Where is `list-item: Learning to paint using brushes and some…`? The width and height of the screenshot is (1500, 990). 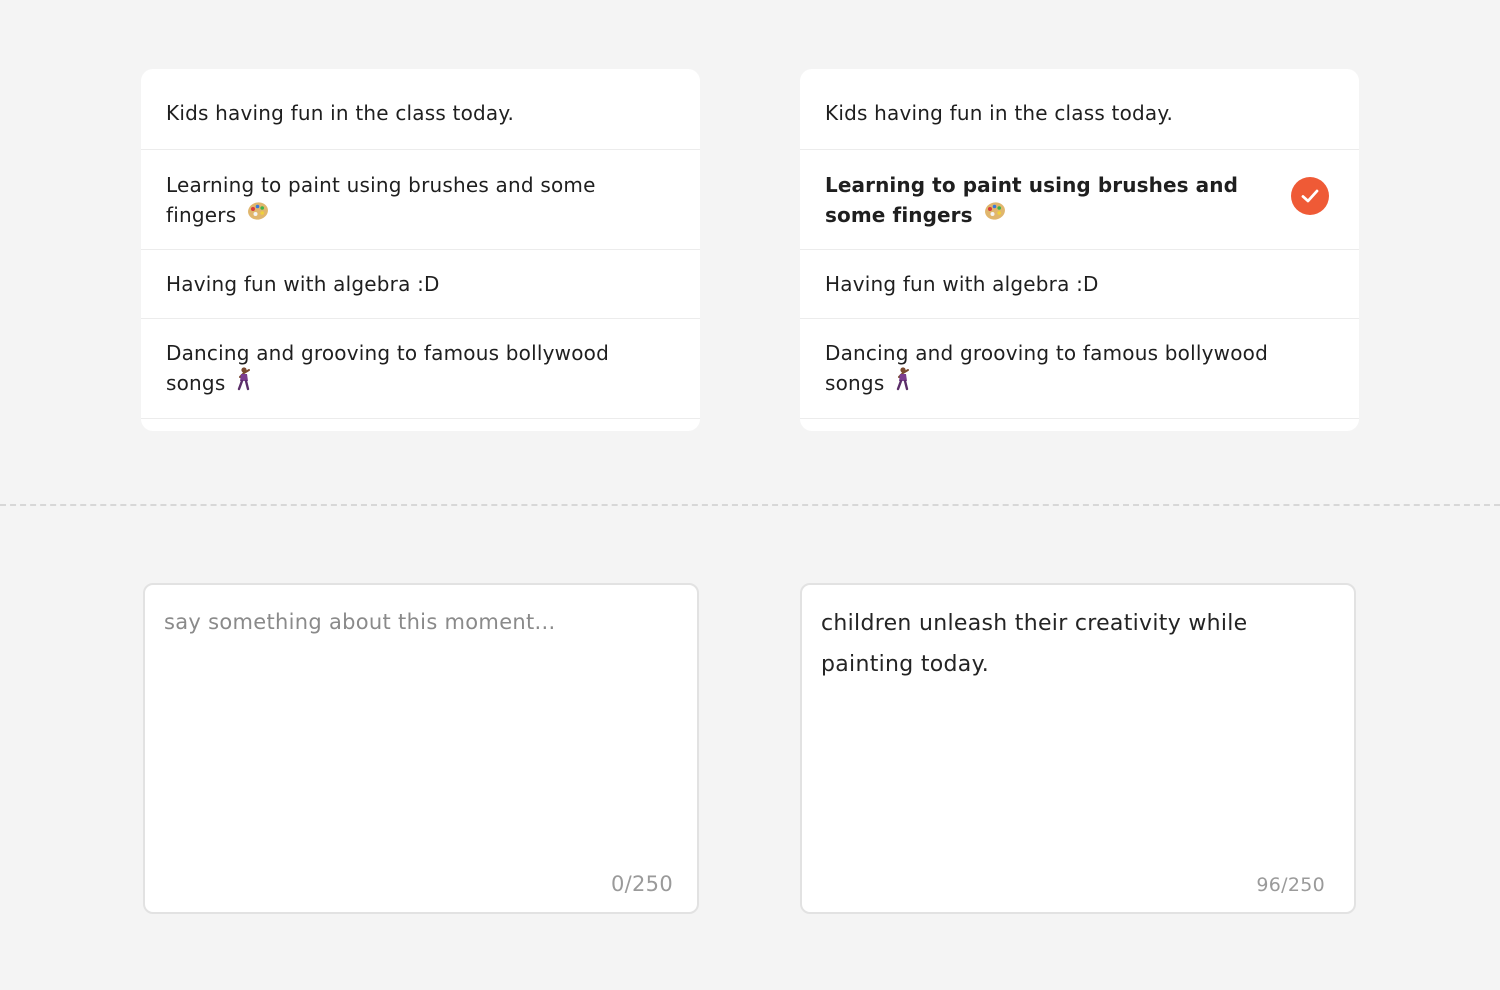
list-item: Learning to paint using brushes and some… is located at coordinates (420, 200).